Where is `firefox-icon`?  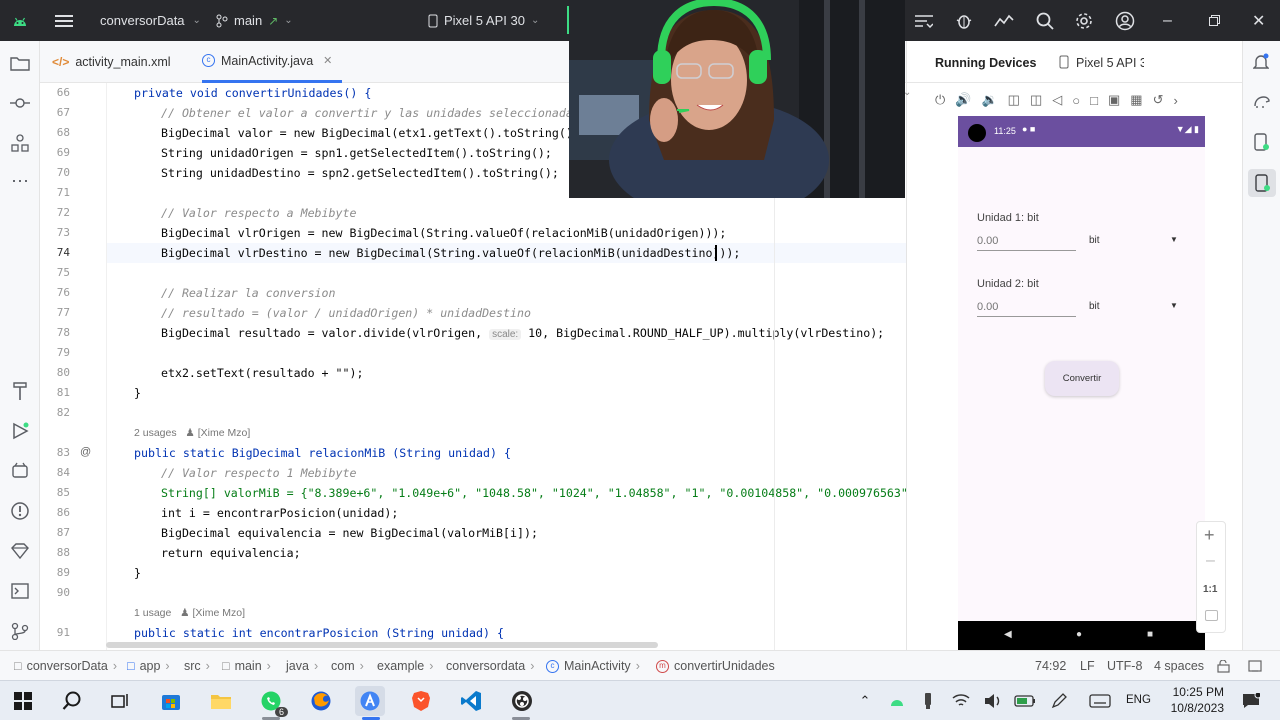 firefox-icon is located at coordinates (321, 701).